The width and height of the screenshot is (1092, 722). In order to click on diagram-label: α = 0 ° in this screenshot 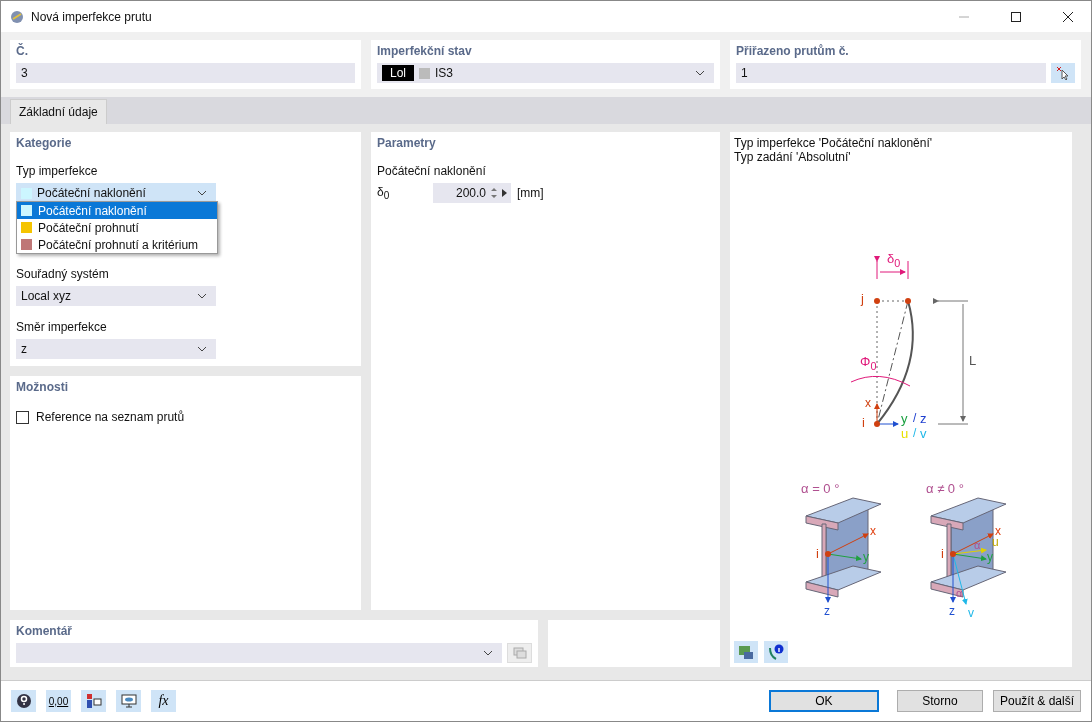, I will do `click(820, 488)`.